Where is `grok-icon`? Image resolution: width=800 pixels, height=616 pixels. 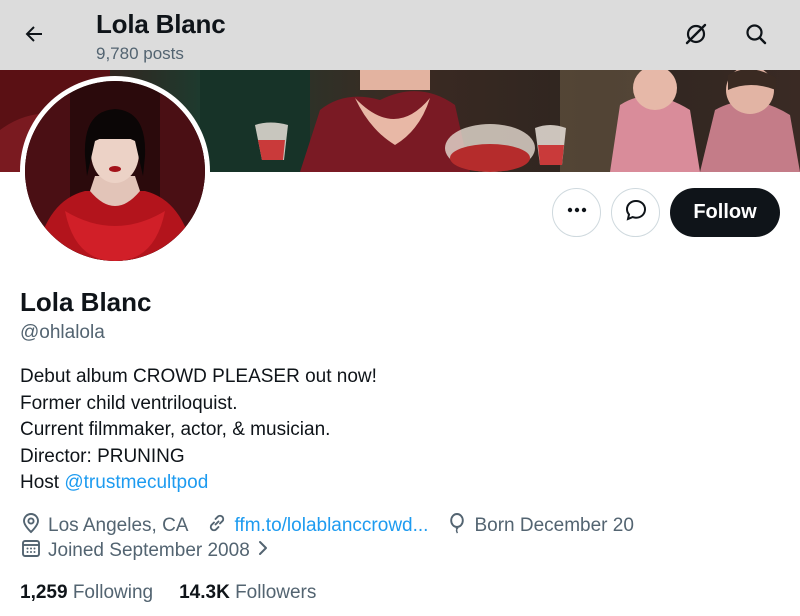
grok-icon is located at coordinates (696, 36).